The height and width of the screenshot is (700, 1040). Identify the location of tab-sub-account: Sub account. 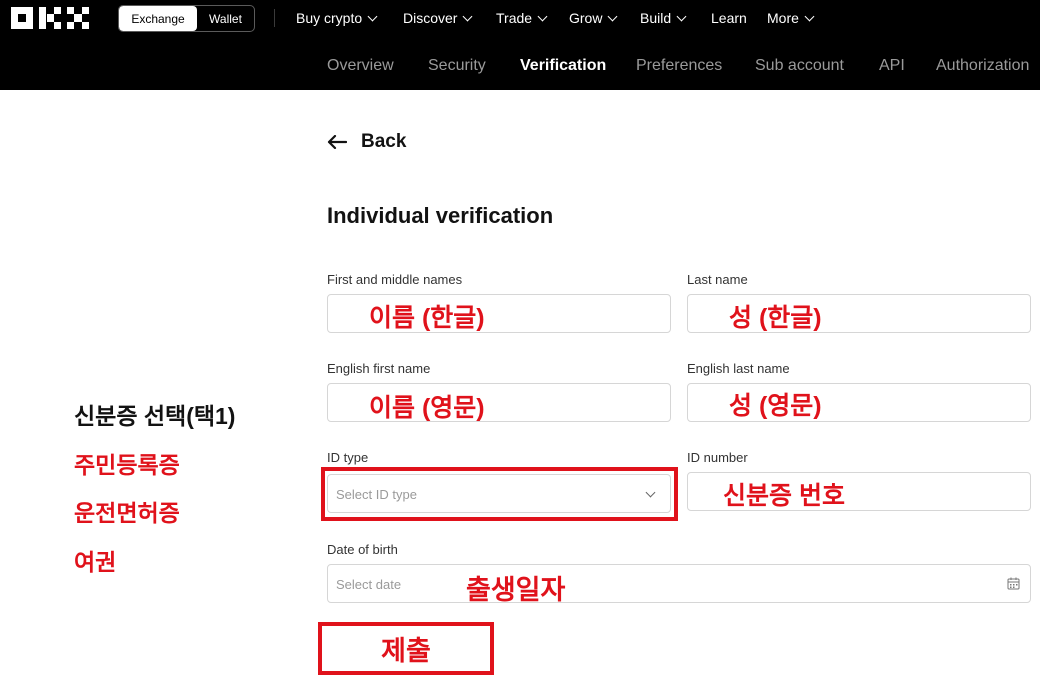
(799, 66).